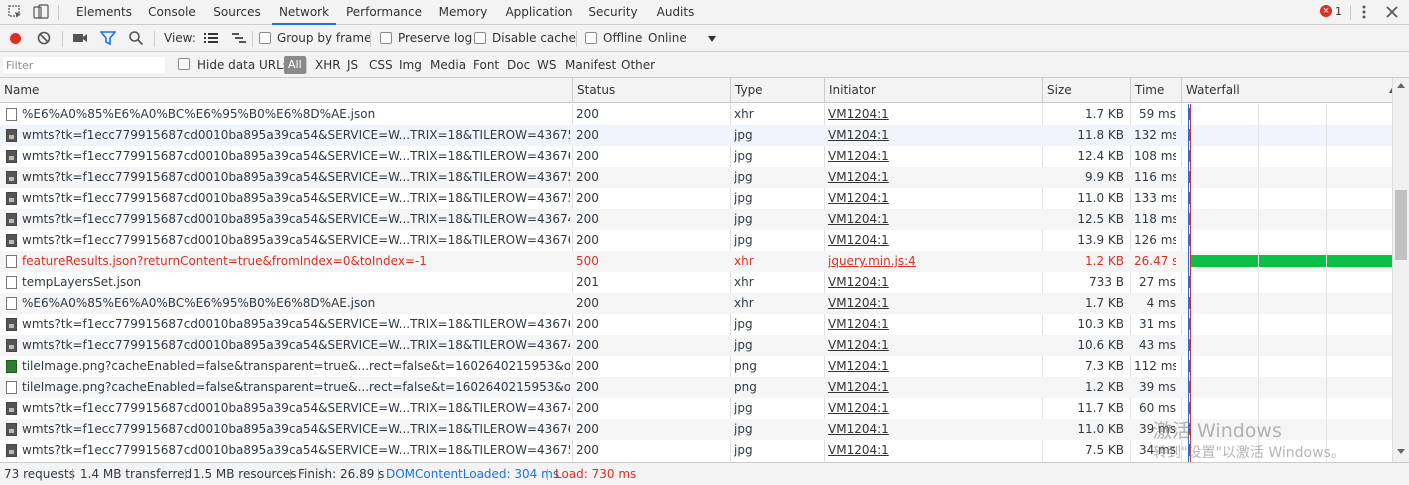 This screenshot has width=1409, height=485. I want to click on error-count: 1, so click(1338, 11).